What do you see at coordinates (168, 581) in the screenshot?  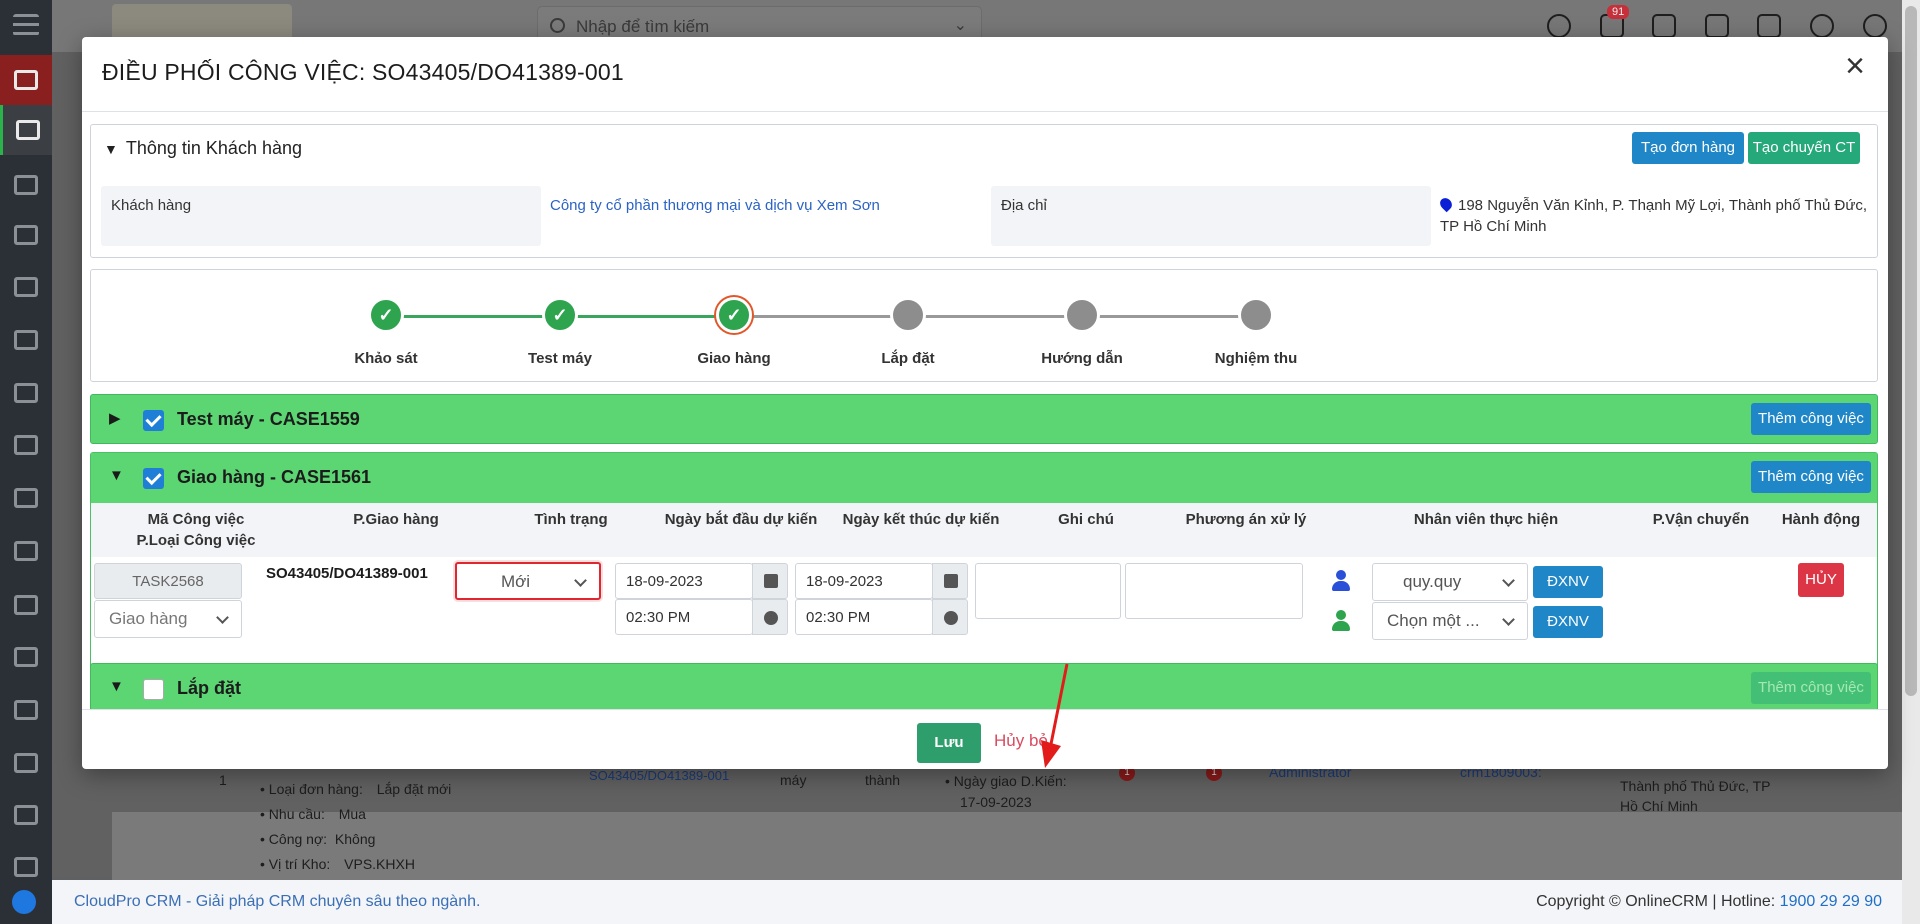 I see `task-code-field: TASK2568` at bounding box center [168, 581].